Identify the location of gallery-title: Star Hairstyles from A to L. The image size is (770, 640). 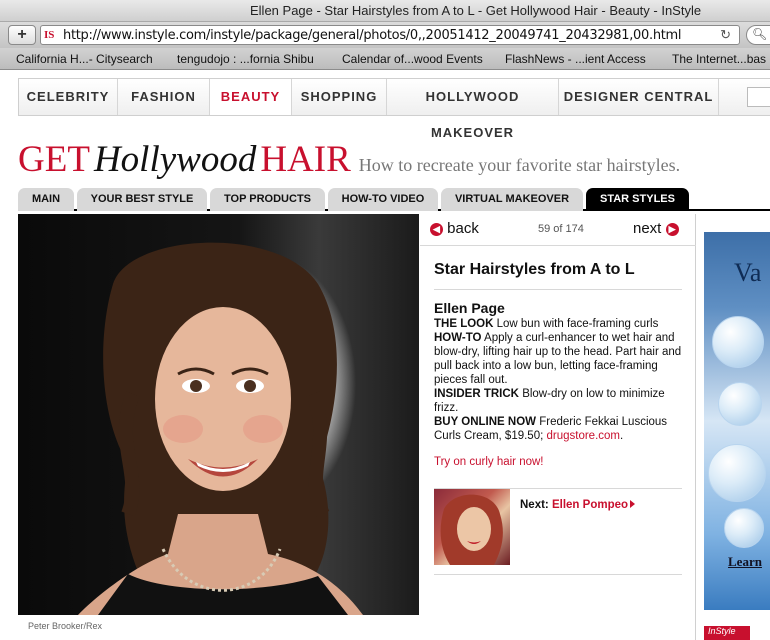
(534, 269).